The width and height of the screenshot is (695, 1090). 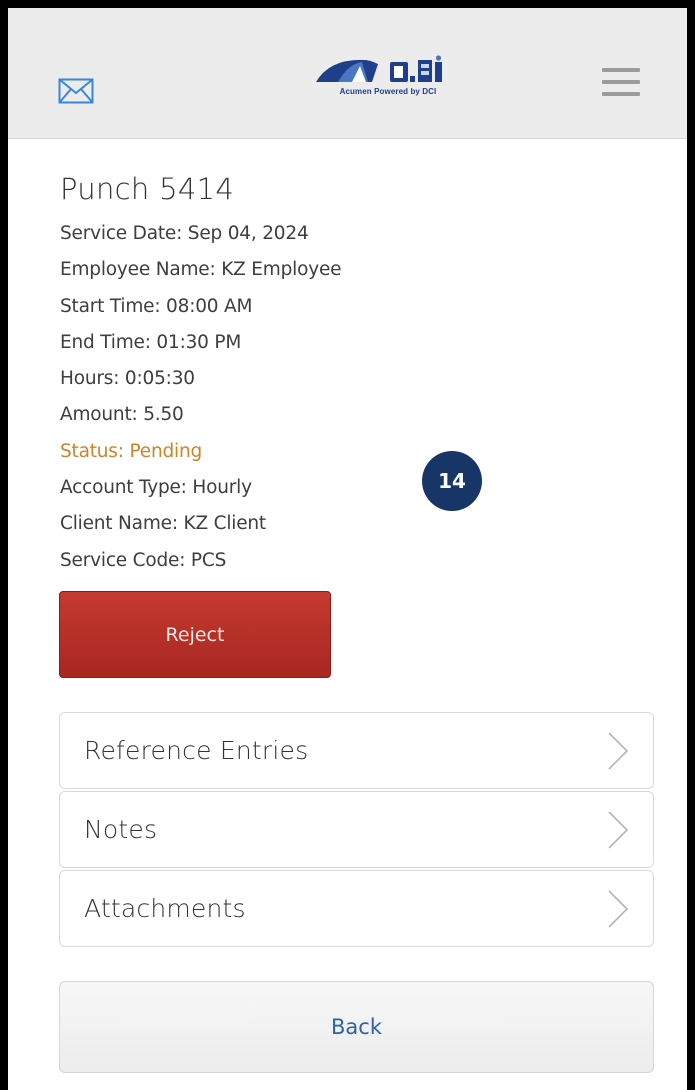 What do you see at coordinates (122, 415) in the screenshot?
I see `amount: Amount: 5.50` at bounding box center [122, 415].